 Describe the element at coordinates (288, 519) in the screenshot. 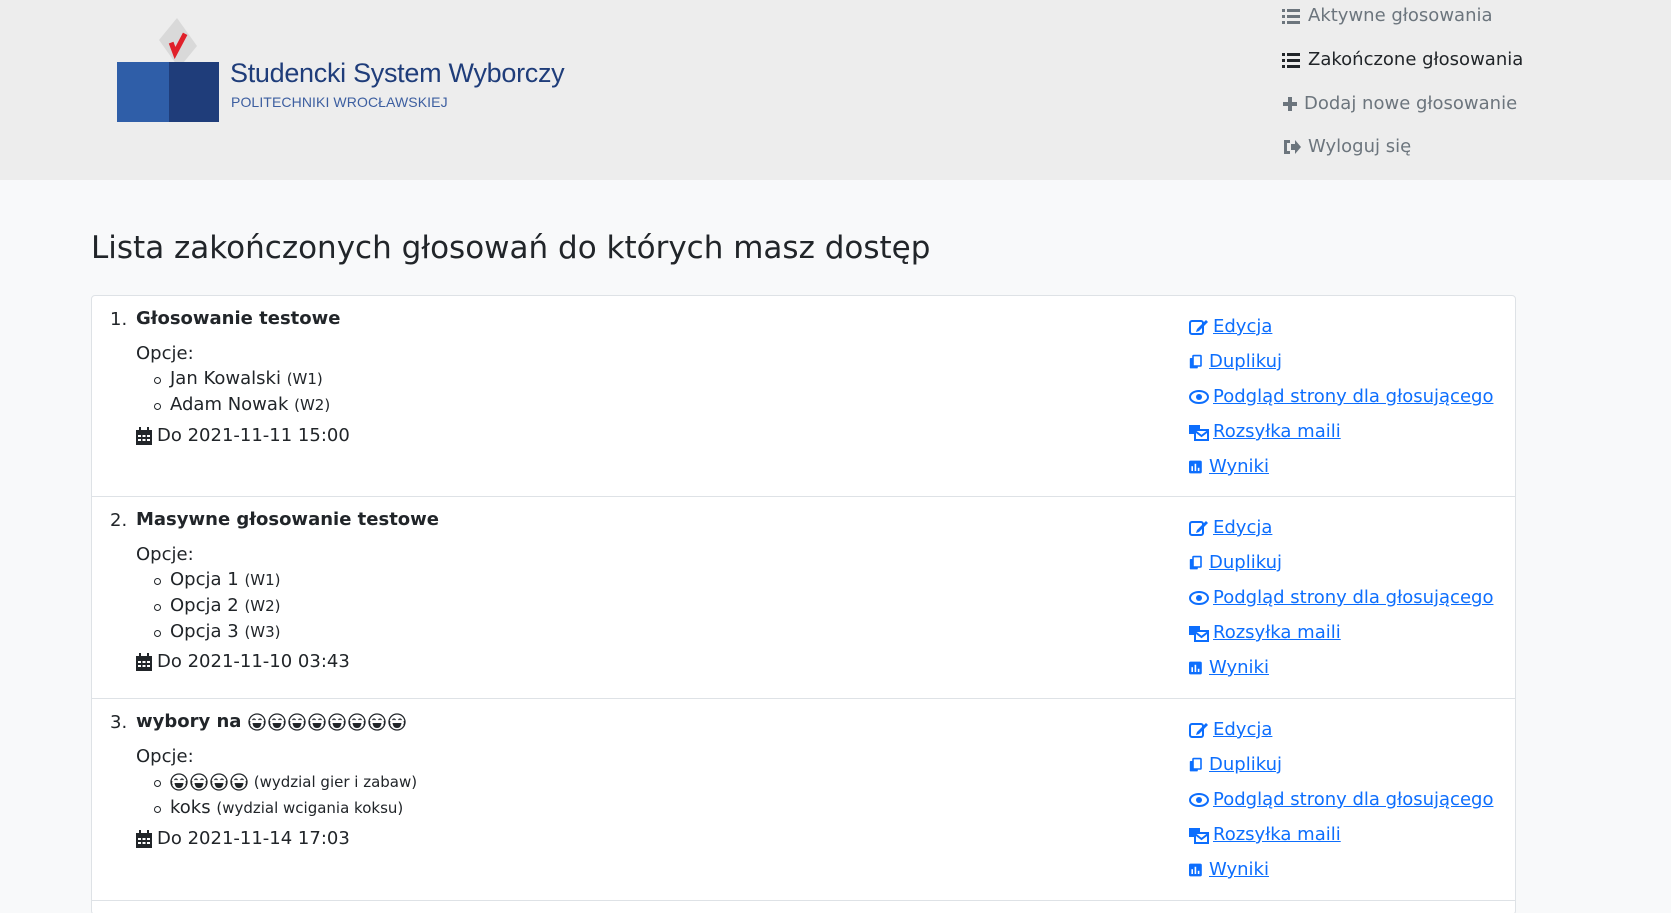

I see `voting-title: Masywne głosowanie testowe` at that location.